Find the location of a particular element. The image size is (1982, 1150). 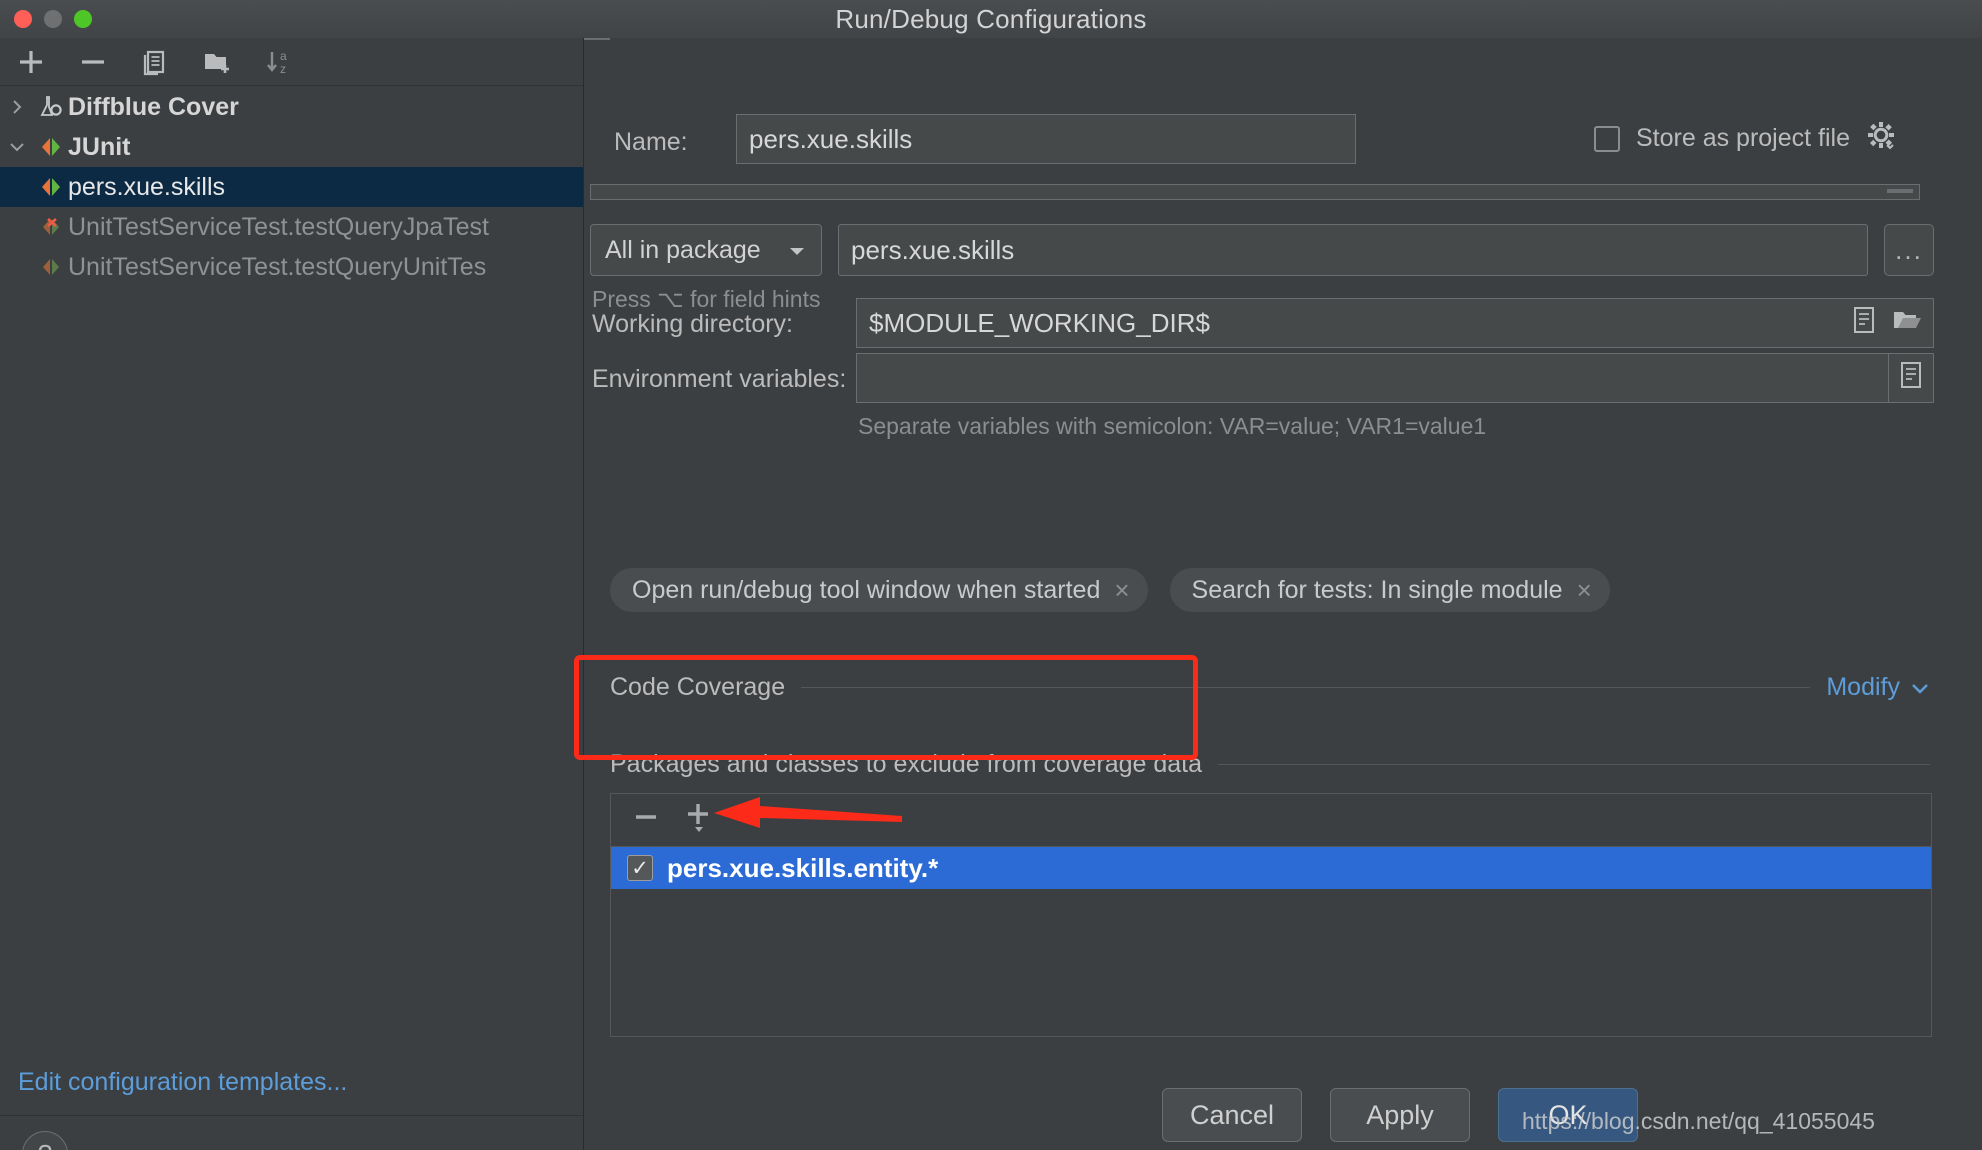

window-title: Run/Debug Configurations is located at coordinates (991, 18).